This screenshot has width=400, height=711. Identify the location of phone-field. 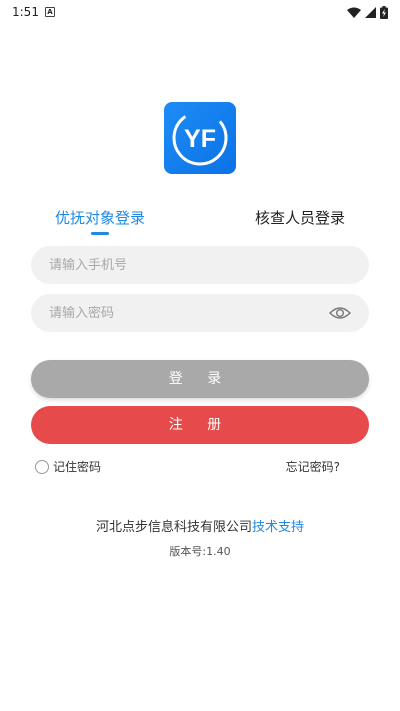
(200, 265).